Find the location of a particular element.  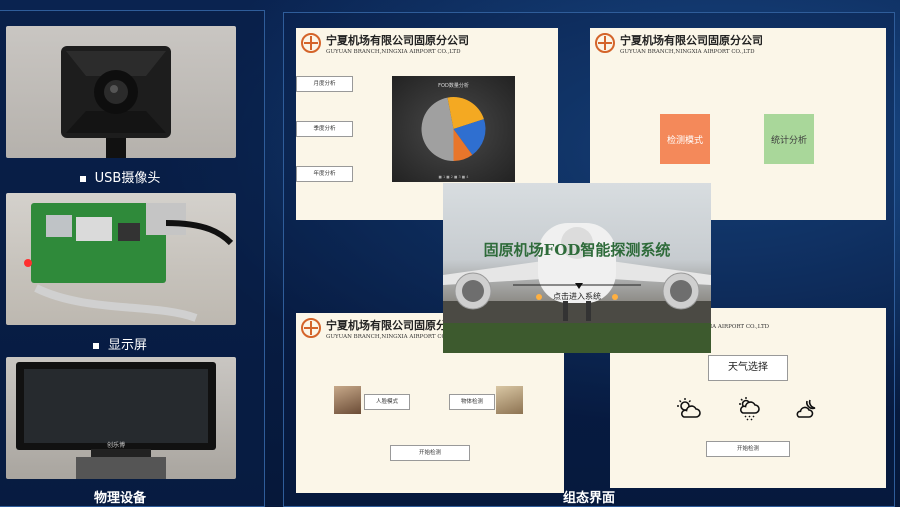

device-brand-label: 创乐博 is located at coordinates (116, 445).